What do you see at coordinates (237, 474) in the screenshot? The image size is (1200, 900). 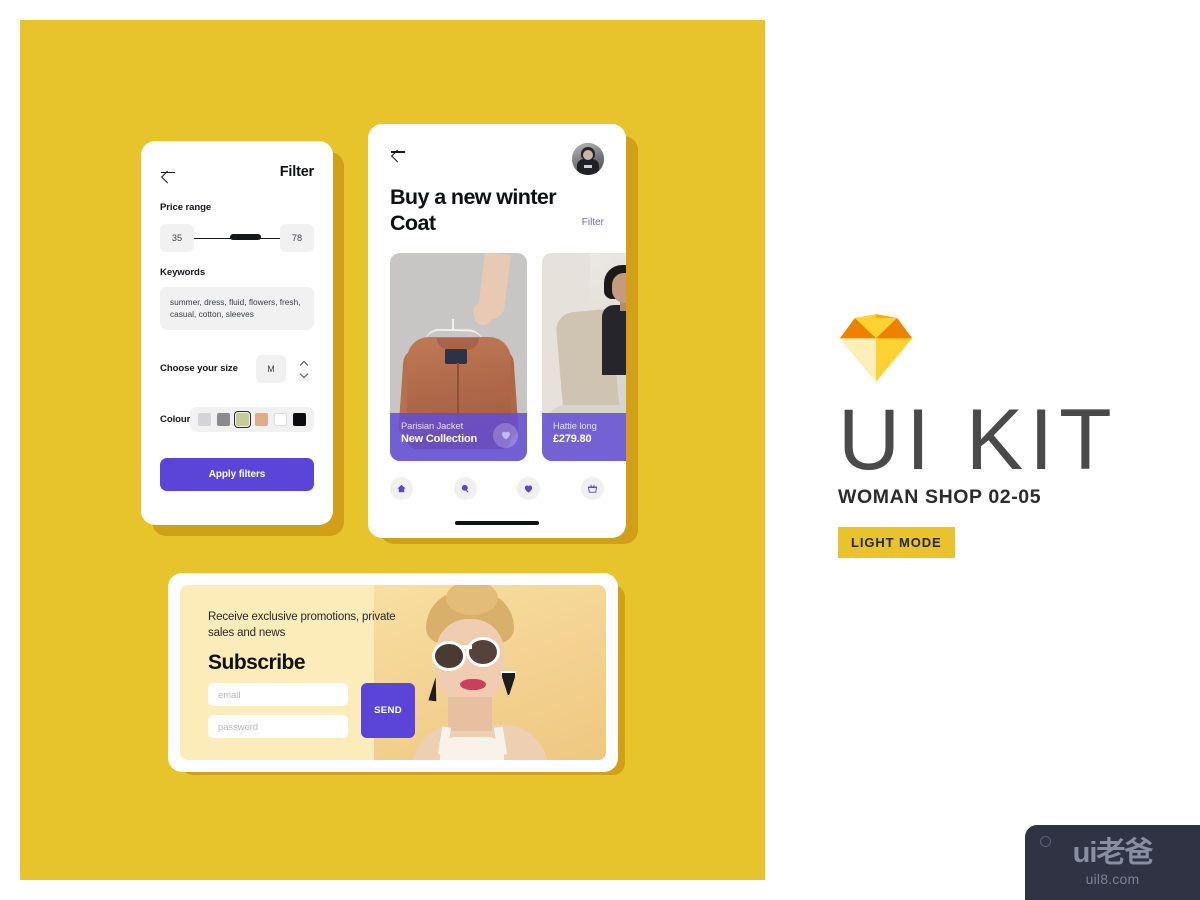 I see `apply-filters-button: Apply filters` at bounding box center [237, 474].